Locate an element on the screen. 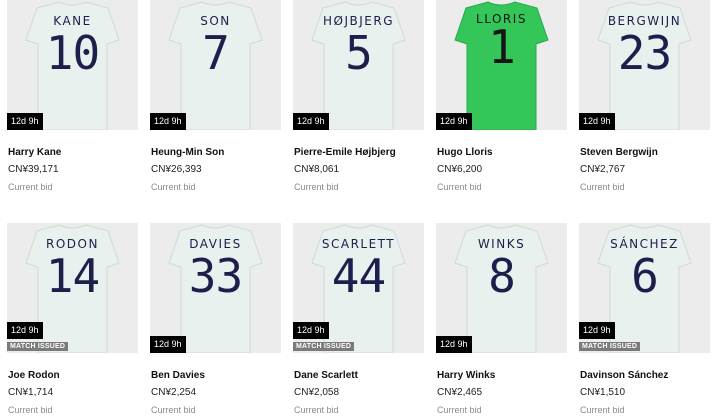 The image size is (720, 416). shirt-image: SCARLETT 44 12d 9h MATCH ISSUED is located at coordinates (358, 288).